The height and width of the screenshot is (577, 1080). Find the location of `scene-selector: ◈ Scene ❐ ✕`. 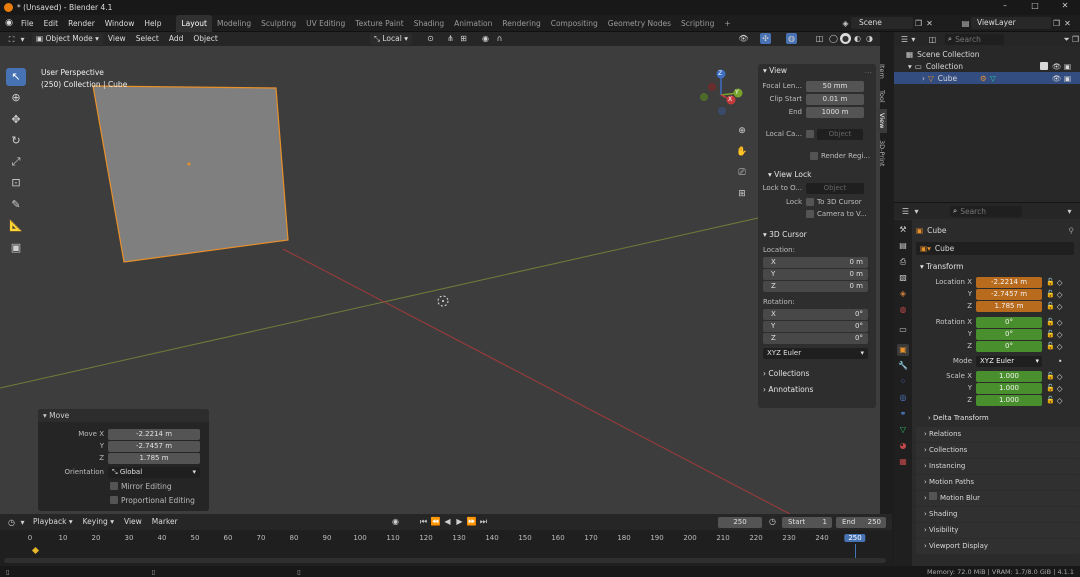

scene-selector: ◈ Scene ❐ ✕ is located at coordinates (887, 23).